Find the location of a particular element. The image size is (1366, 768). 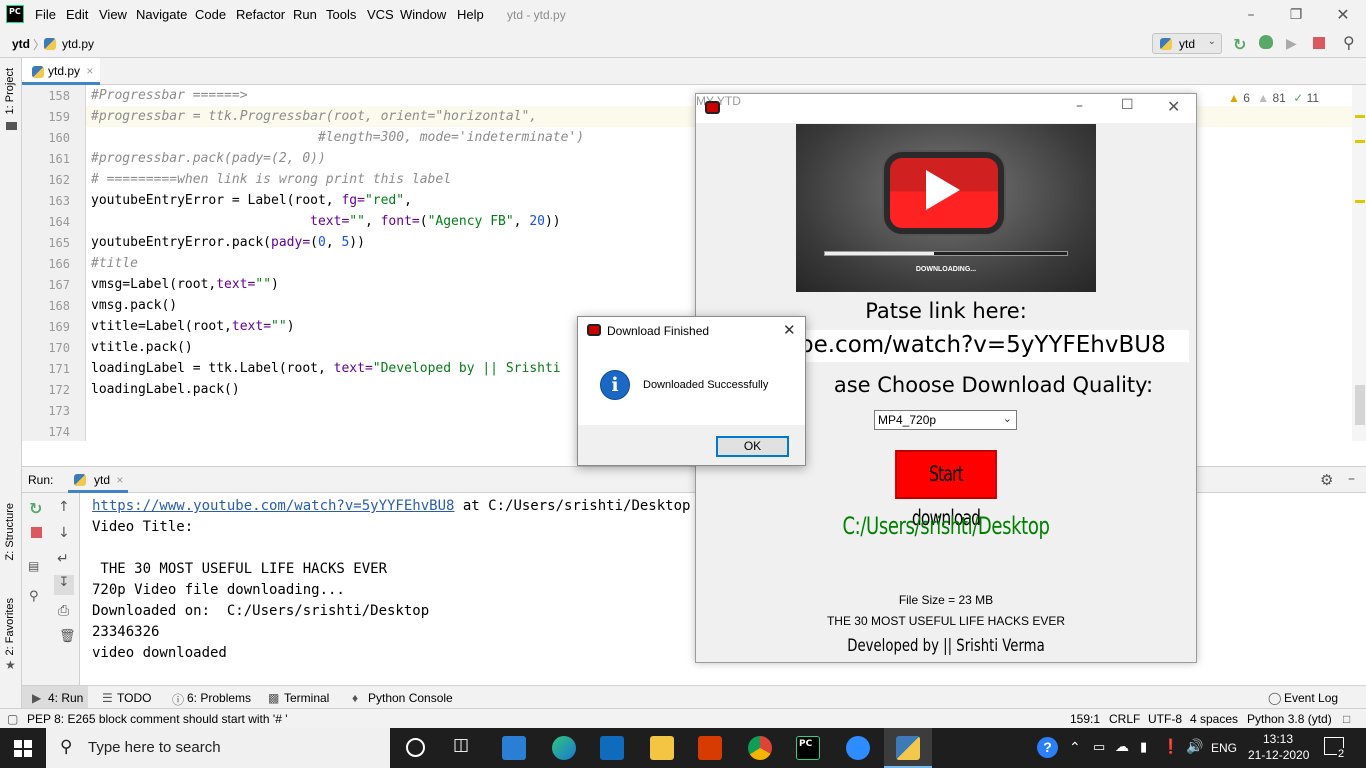

menu-navigate: Navigate is located at coordinates (161, 14).